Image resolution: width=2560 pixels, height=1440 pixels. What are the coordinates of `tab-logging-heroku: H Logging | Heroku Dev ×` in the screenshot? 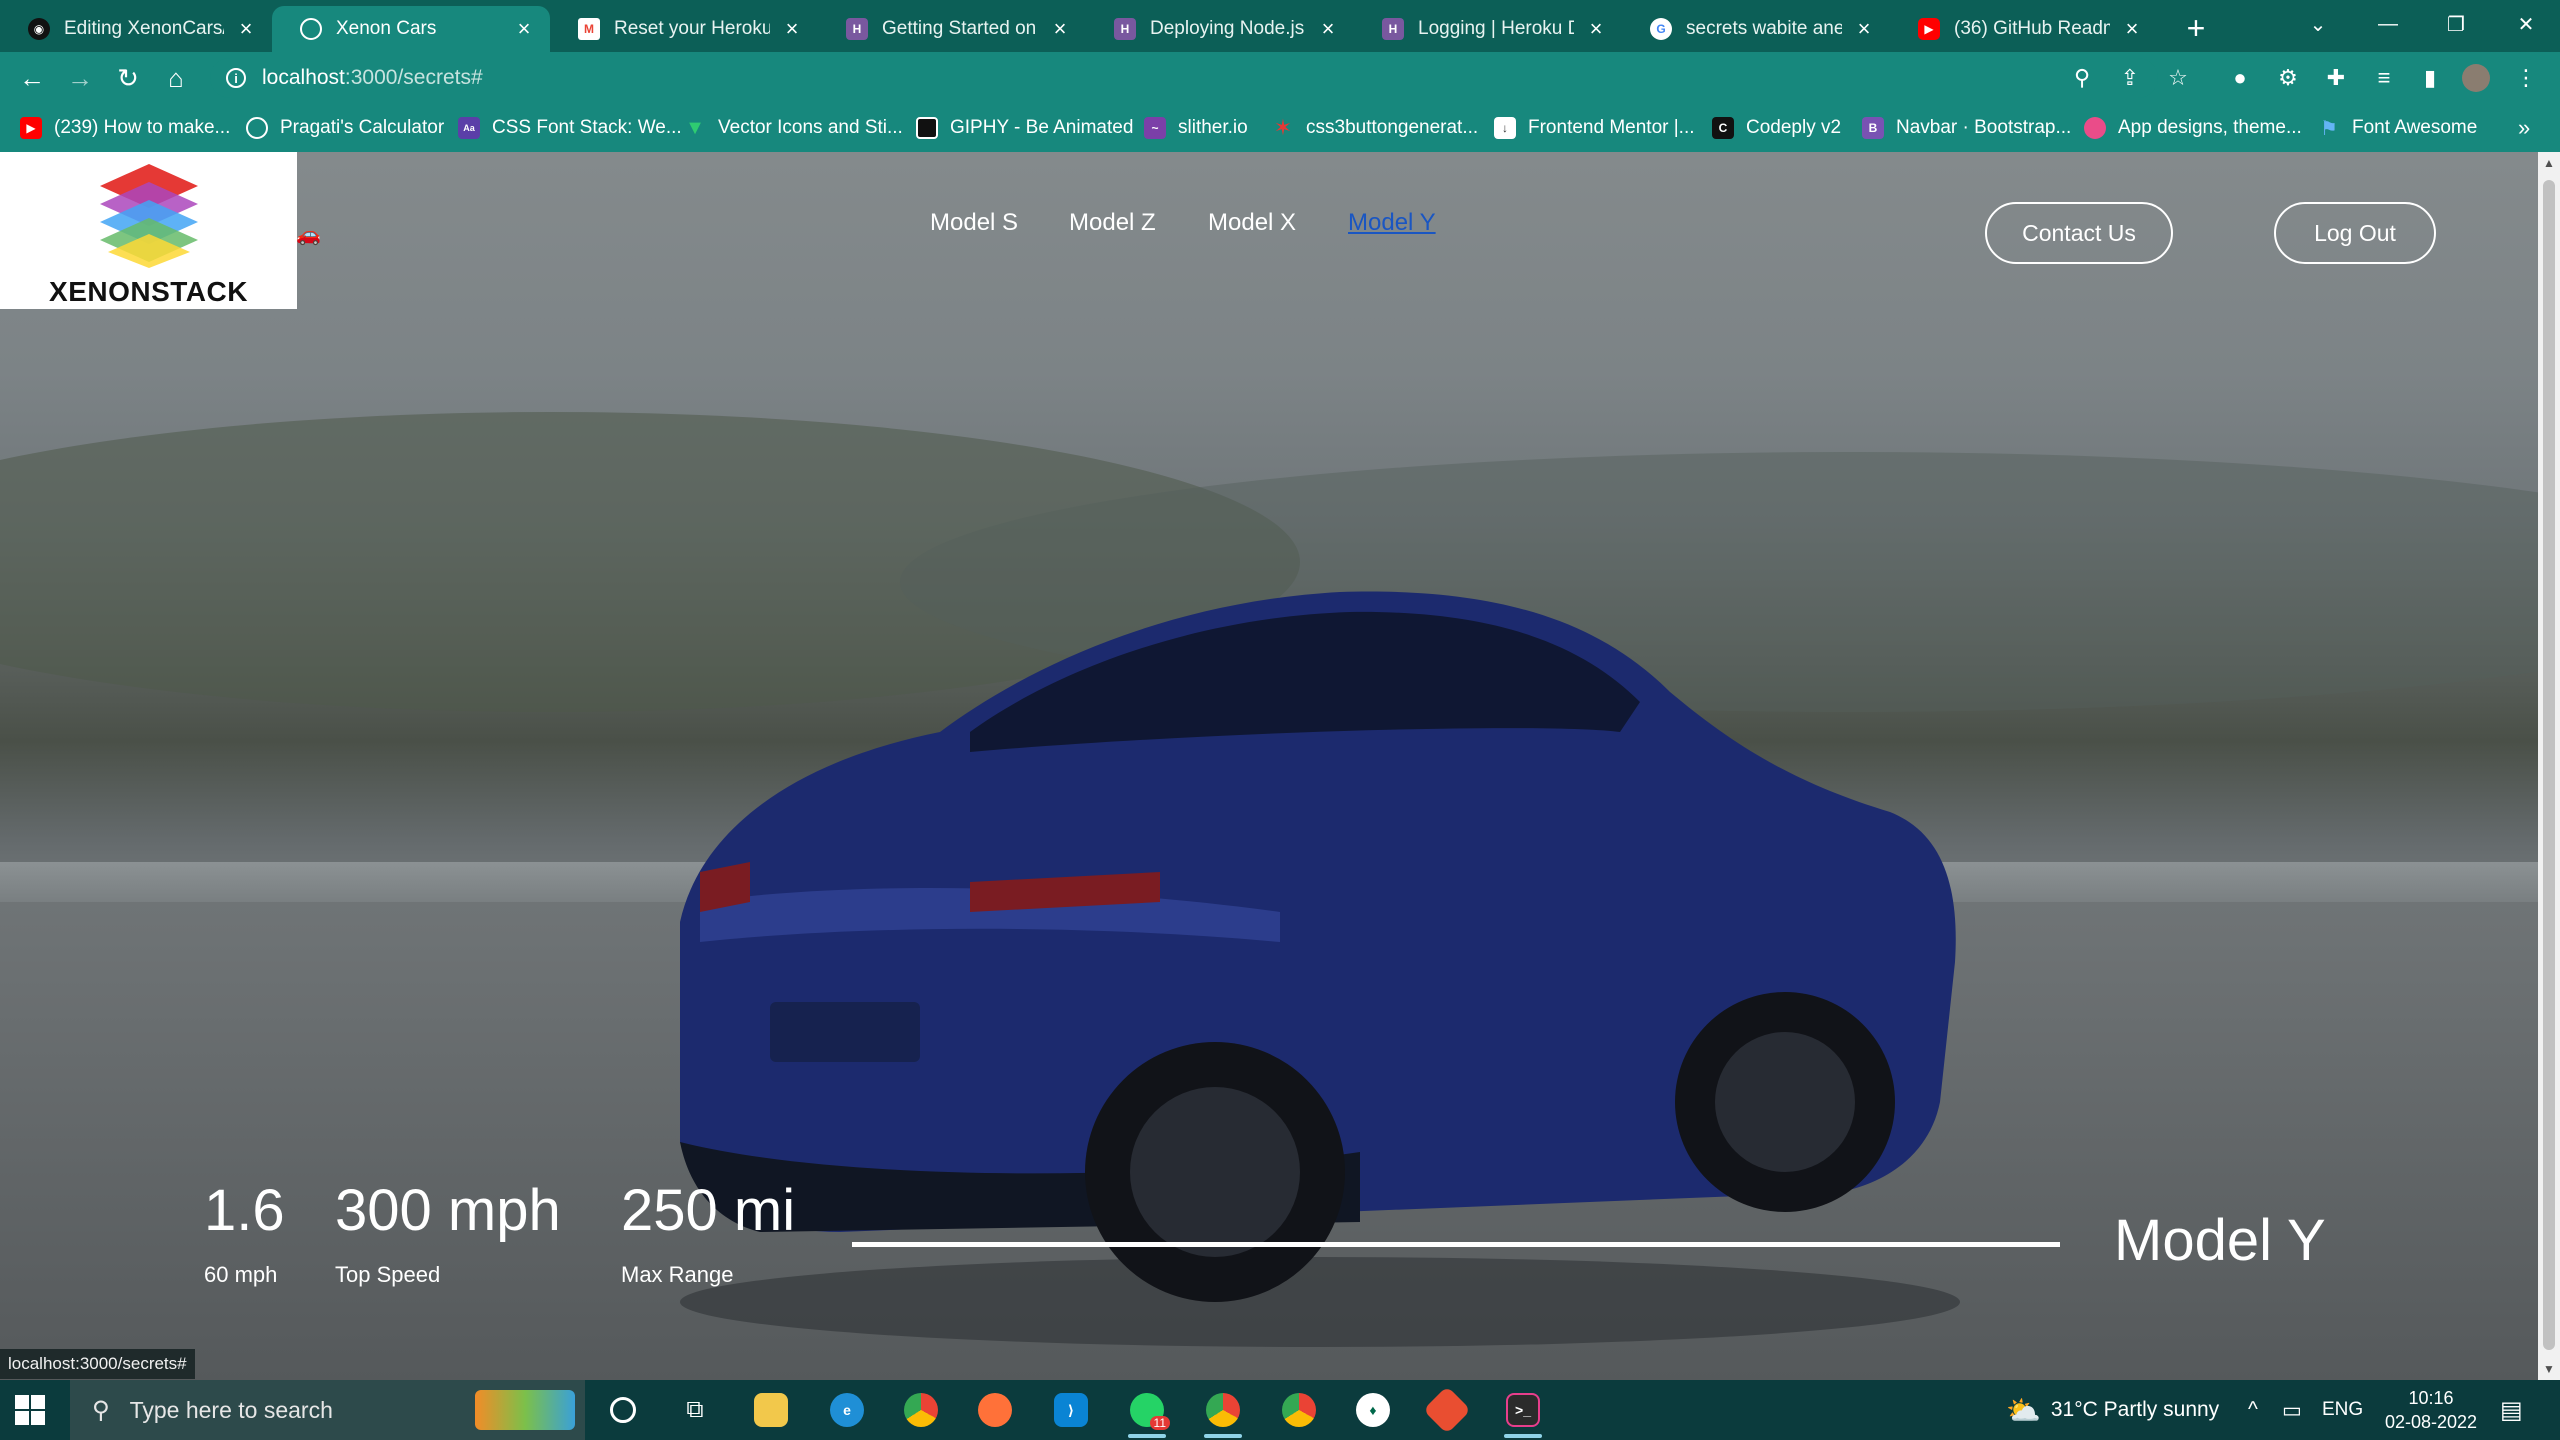 It's located at (1488, 29).